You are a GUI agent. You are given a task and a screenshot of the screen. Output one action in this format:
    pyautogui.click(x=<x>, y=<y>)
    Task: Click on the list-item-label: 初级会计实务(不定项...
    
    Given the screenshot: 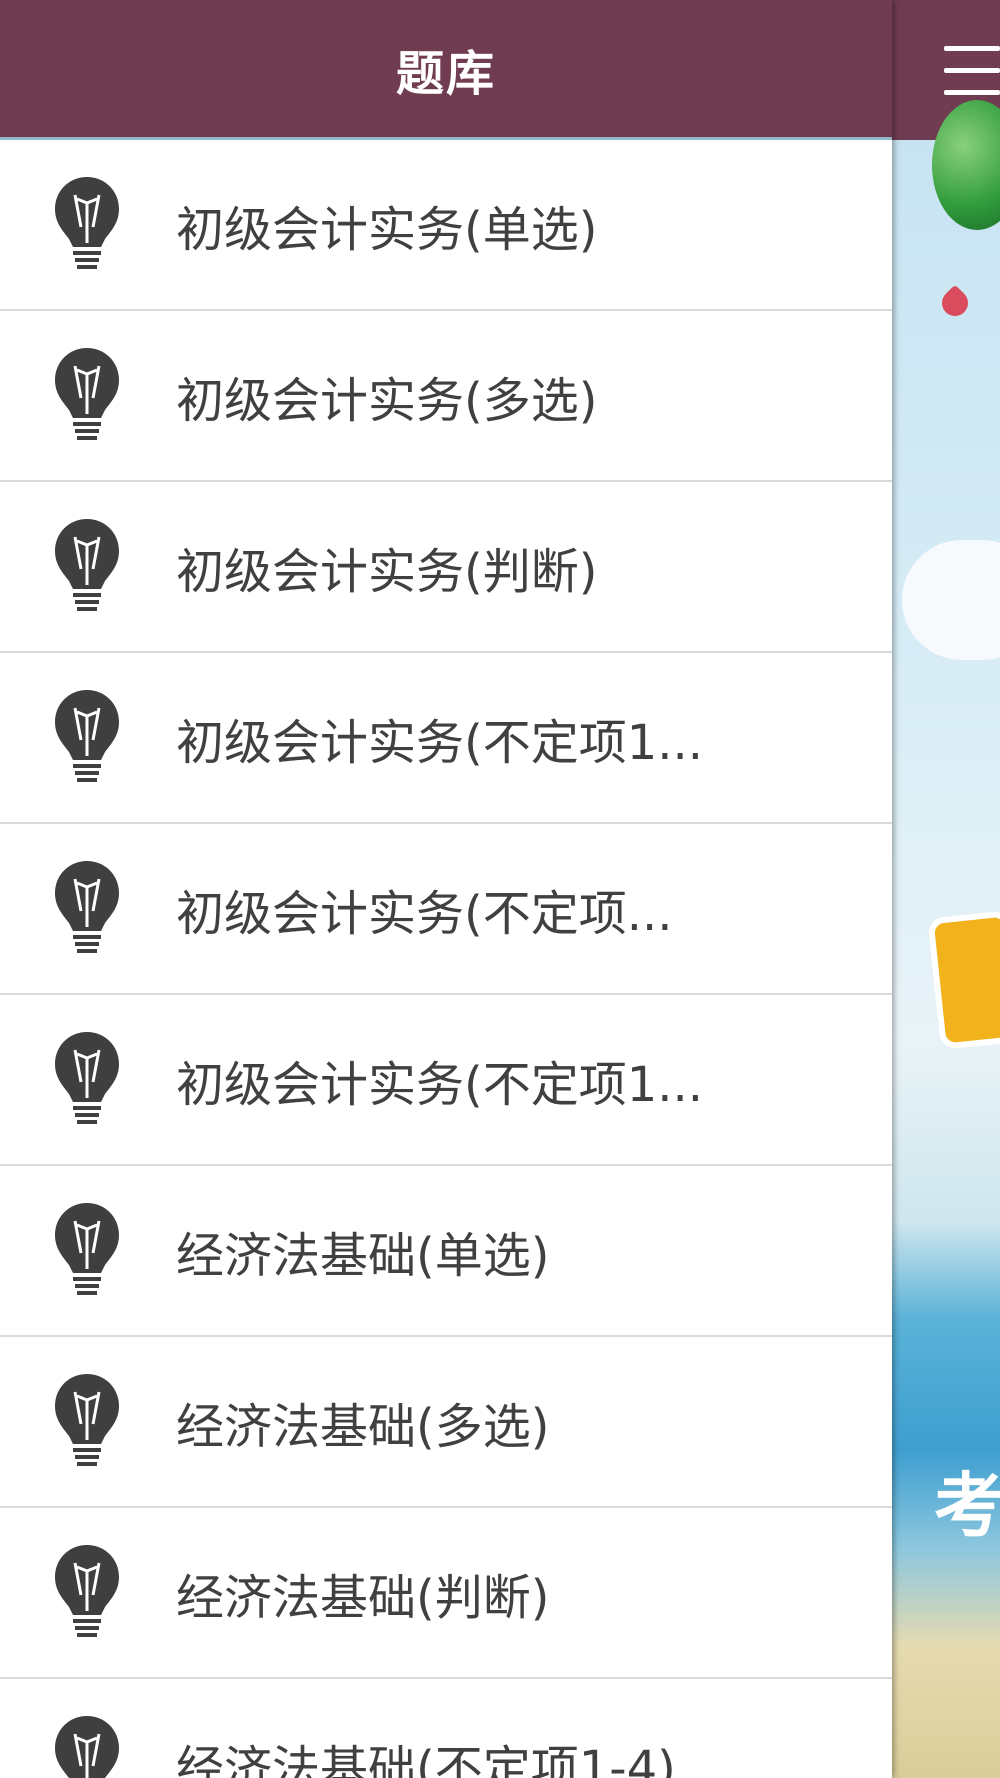 What is the action you would take?
    pyautogui.click(x=424, y=913)
    